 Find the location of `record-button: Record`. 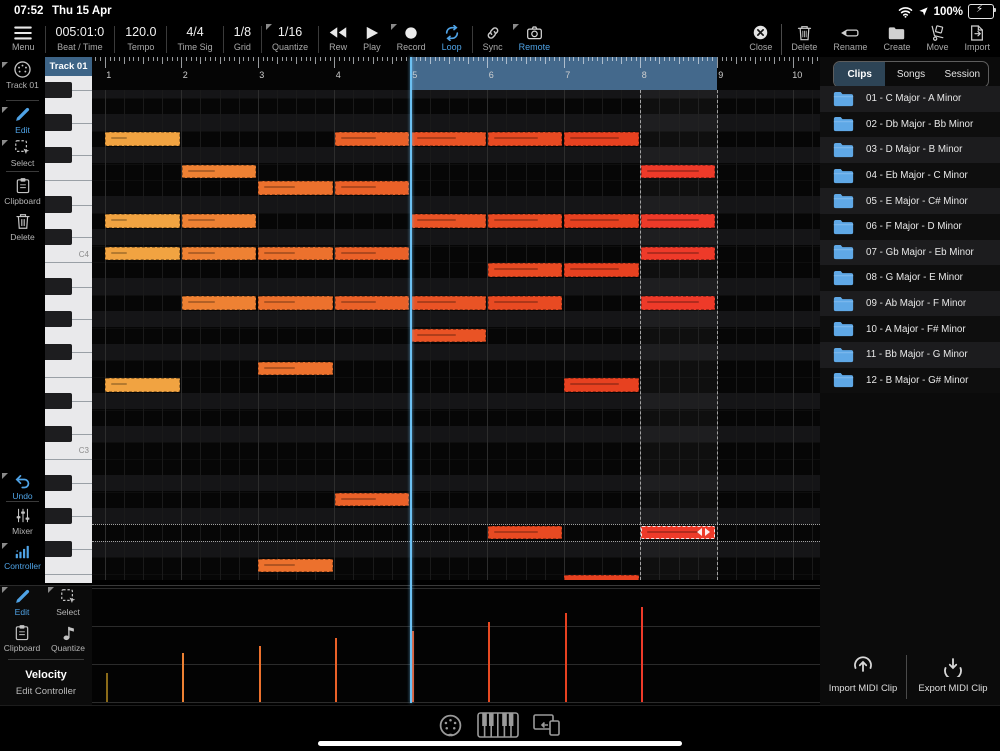

record-button: Record is located at coordinates (411, 39).